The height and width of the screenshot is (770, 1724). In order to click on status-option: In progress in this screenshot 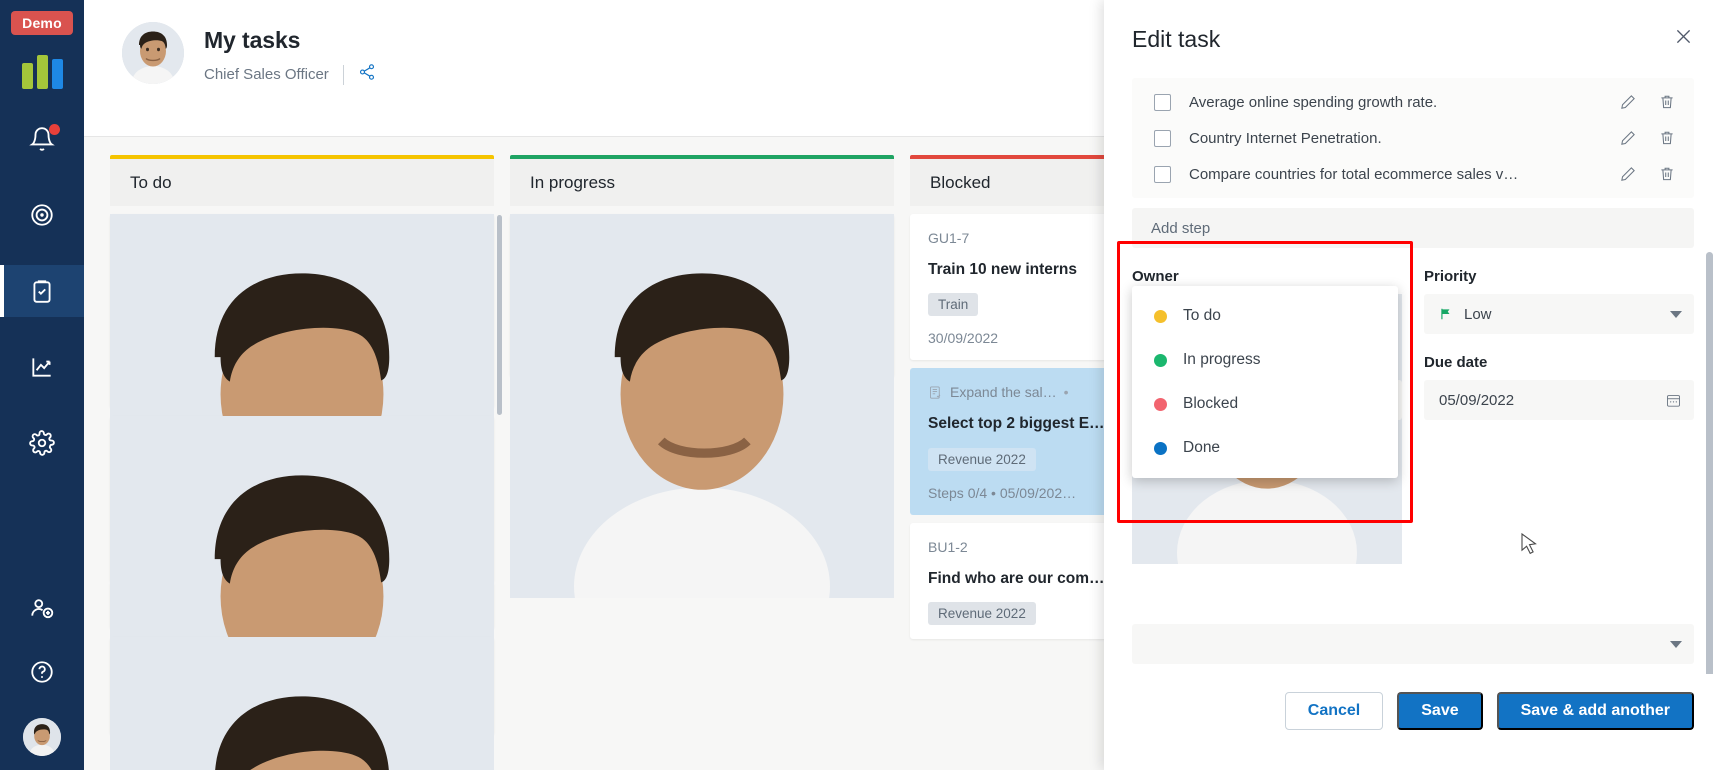, I will do `click(1265, 360)`.